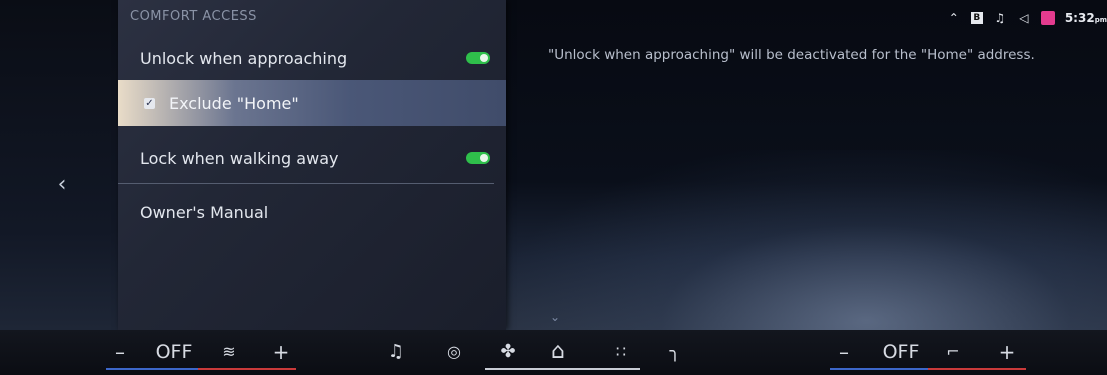 This screenshot has width=1107, height=375. Describe the element at coordinates (508, 352) in the screenshot. I see `fan-icon: ✤` at that location.